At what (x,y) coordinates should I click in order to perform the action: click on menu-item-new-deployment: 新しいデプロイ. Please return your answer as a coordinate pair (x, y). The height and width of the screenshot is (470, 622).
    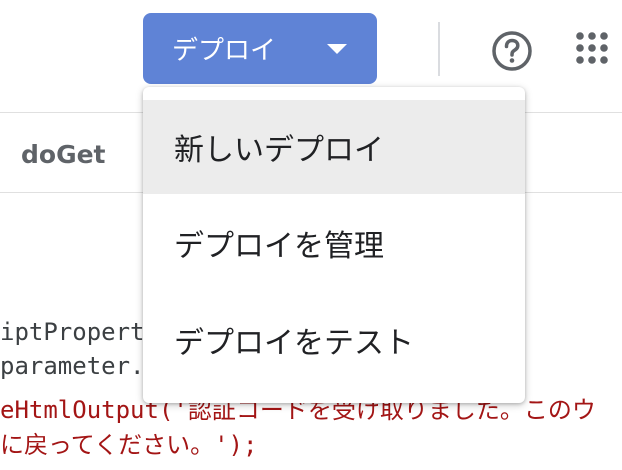
    Looking at the image, I should click on (334, 147).